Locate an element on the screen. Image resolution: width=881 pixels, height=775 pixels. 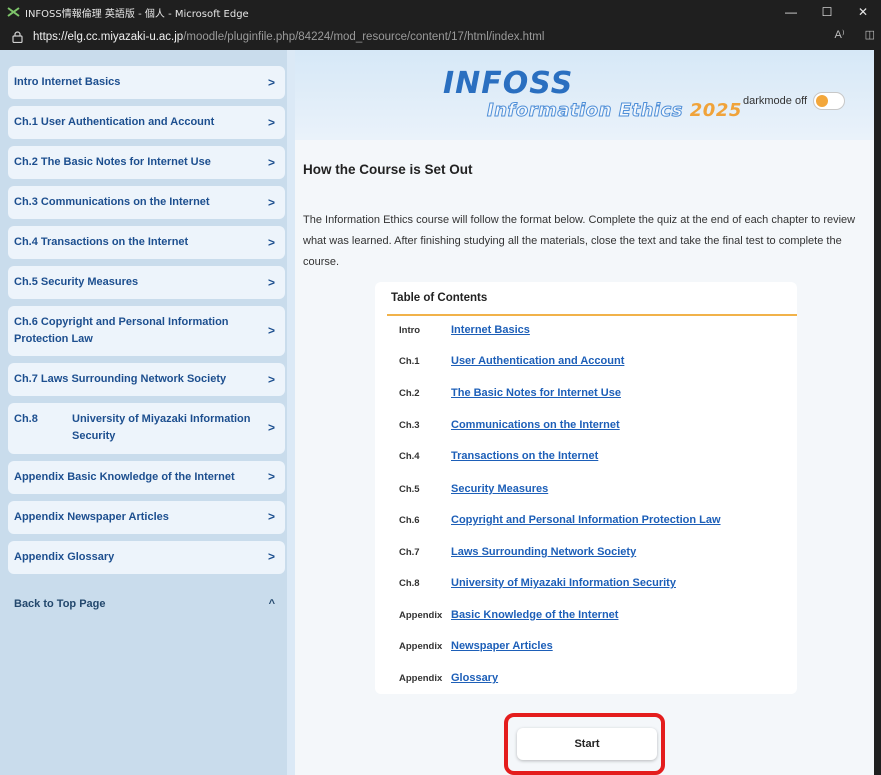
sidebar-item-prefix: Ch.4 is located at coordinates (26, 242).